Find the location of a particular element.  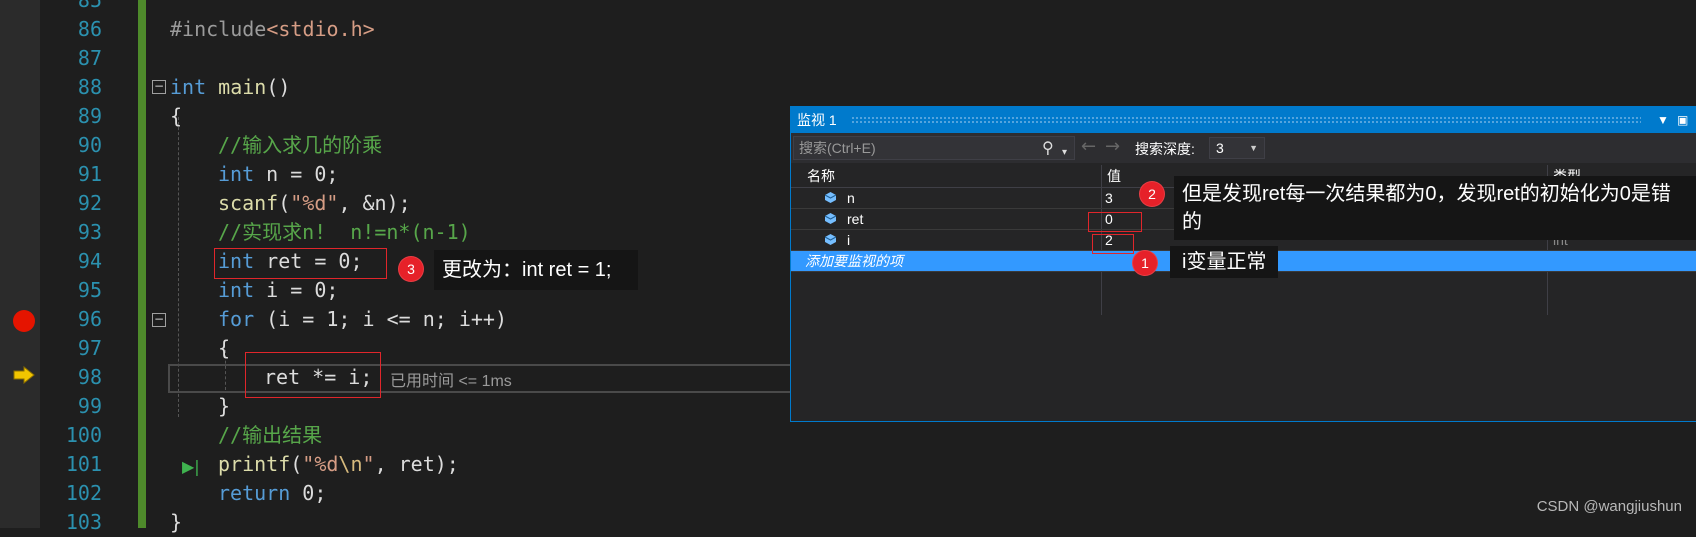

window-menu-dropdown-icon: ▼ is located at coordinates (1663, 120).